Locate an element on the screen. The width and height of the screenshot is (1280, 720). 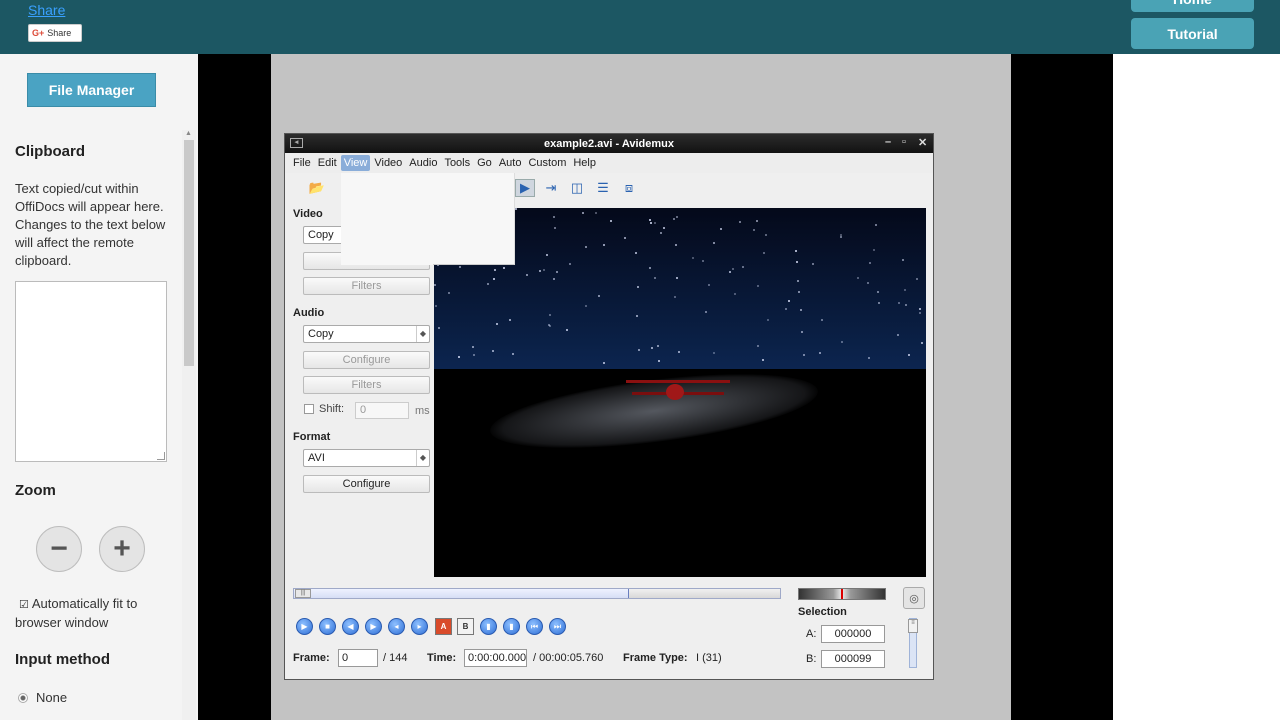
stop-icon: ■ is located at coordinates (327, 626).